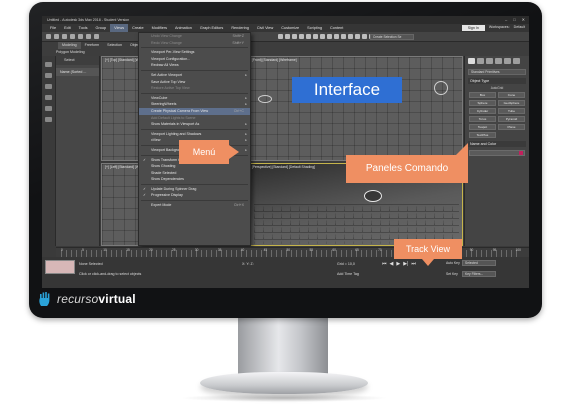 Image resolution: width=570 pixels, height=408 pixels. Describe the element at coordinates (96, 36) in the screenshot. I see `select-icon` at that location.